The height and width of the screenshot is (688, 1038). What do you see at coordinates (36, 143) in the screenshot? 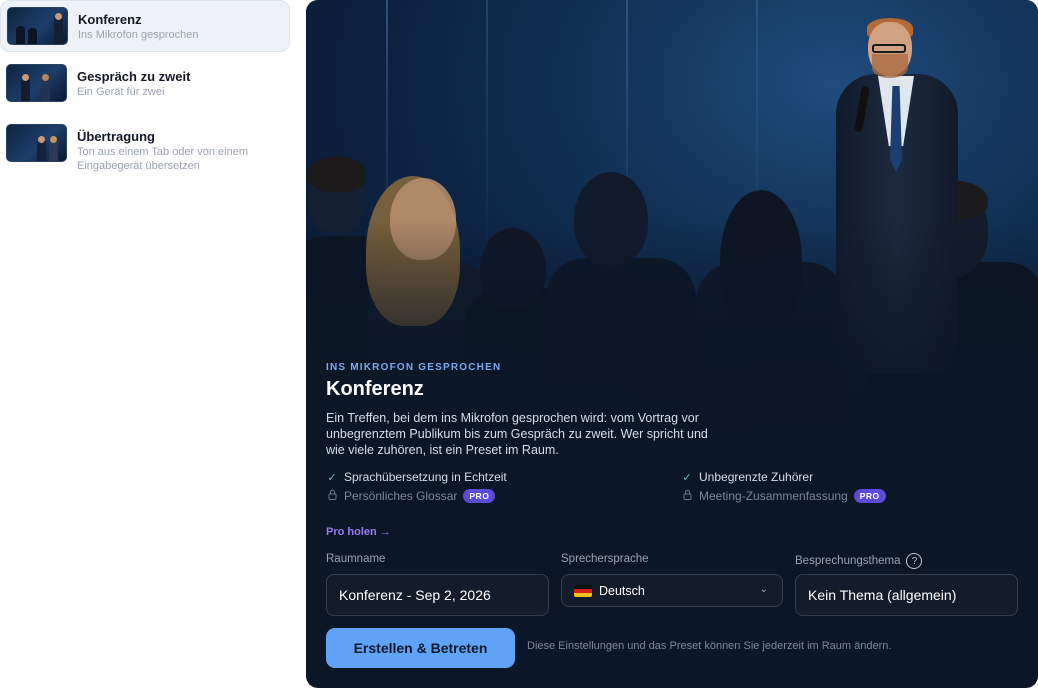
I see `preset-thumbnail-uebertragung` at bounding box center [36, 143].